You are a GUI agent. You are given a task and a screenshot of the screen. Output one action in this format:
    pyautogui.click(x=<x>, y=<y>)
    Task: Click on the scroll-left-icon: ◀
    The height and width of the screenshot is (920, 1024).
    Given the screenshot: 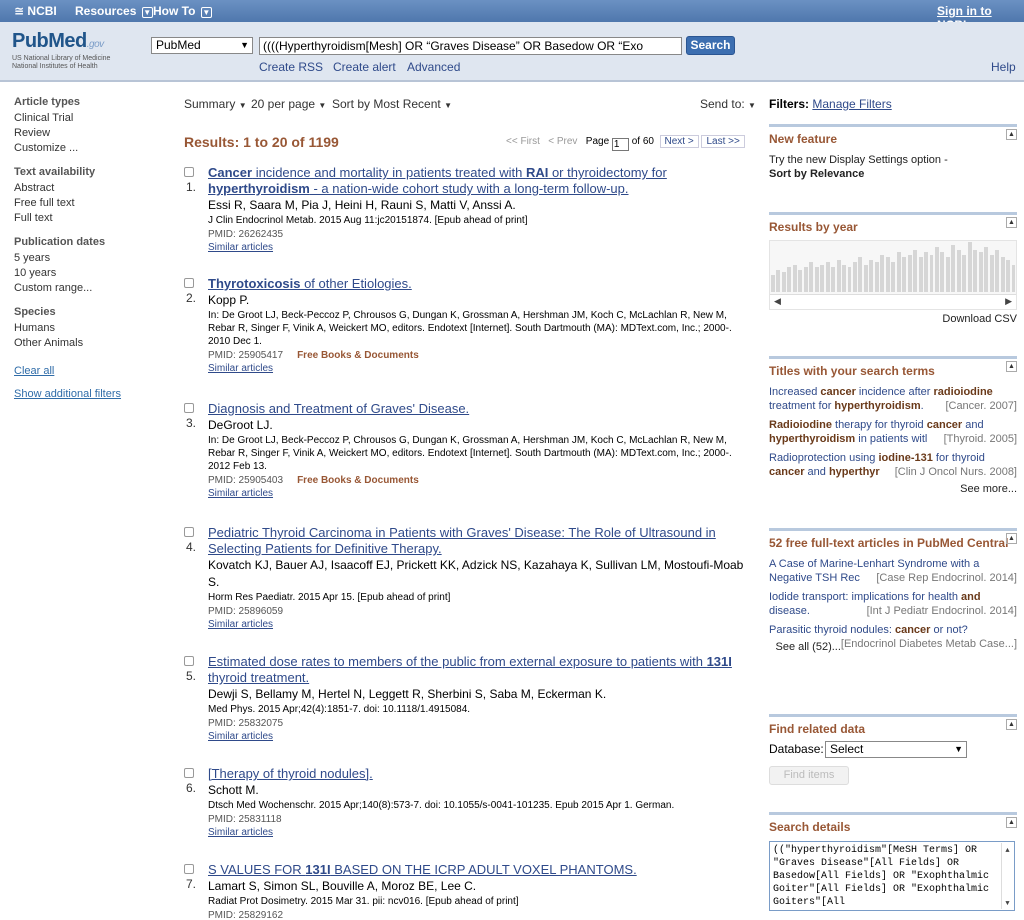 What is the action you would take?
    pyautogui.click(x=777, y=301)
    